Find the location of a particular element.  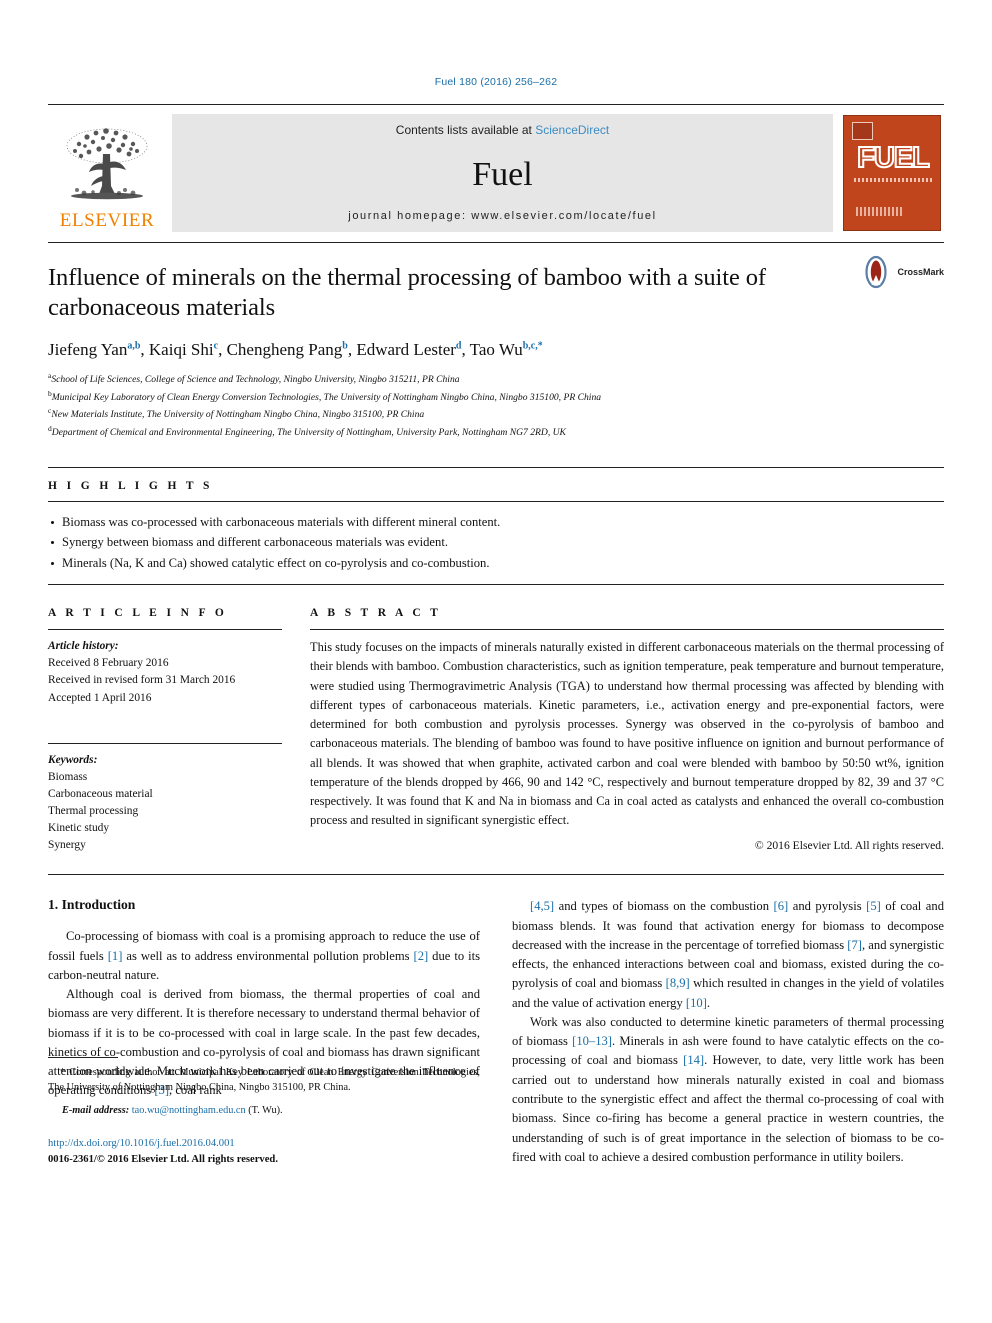

keyword-item: Thermal processing is located at coordinates (93, 811).